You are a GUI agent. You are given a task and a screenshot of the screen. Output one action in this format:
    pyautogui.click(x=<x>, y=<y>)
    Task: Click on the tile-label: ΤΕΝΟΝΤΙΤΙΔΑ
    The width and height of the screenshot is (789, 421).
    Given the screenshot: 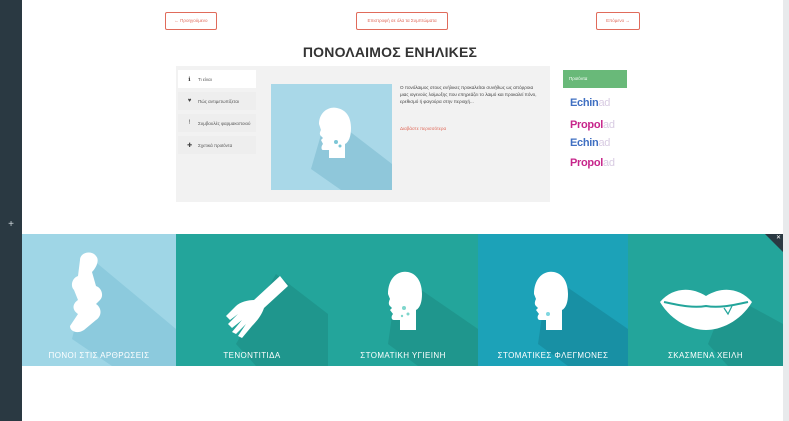 What is the action you would take?
    pyautogui.click(x=252, y=355)
    